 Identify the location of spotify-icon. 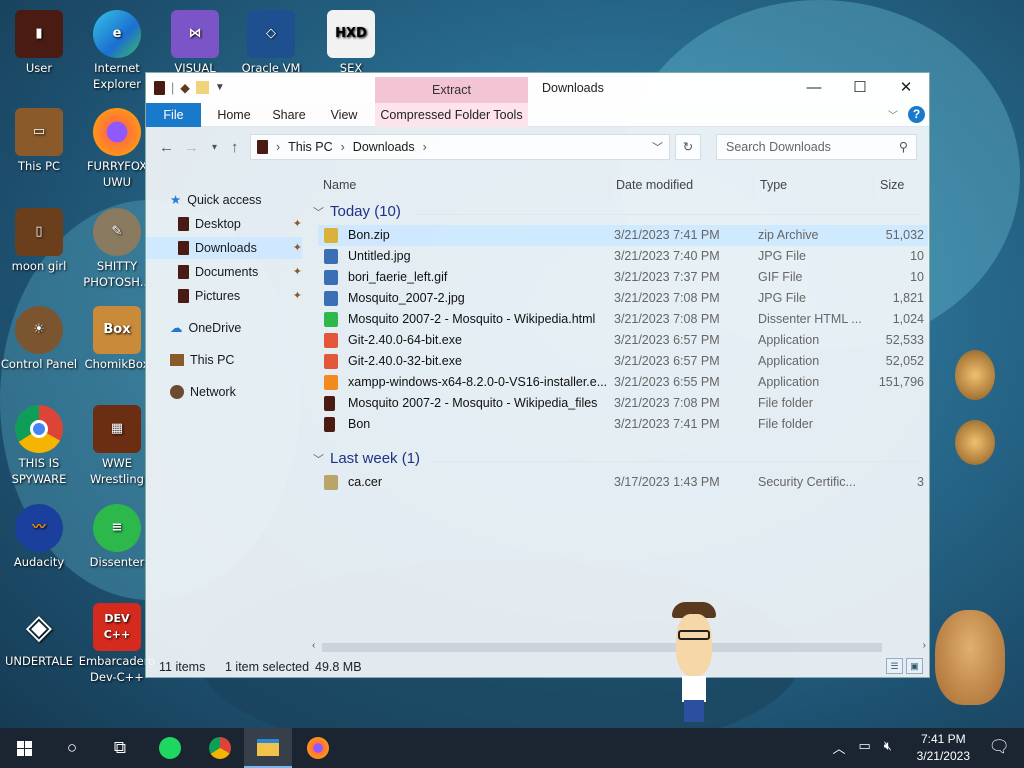
(170, 748).